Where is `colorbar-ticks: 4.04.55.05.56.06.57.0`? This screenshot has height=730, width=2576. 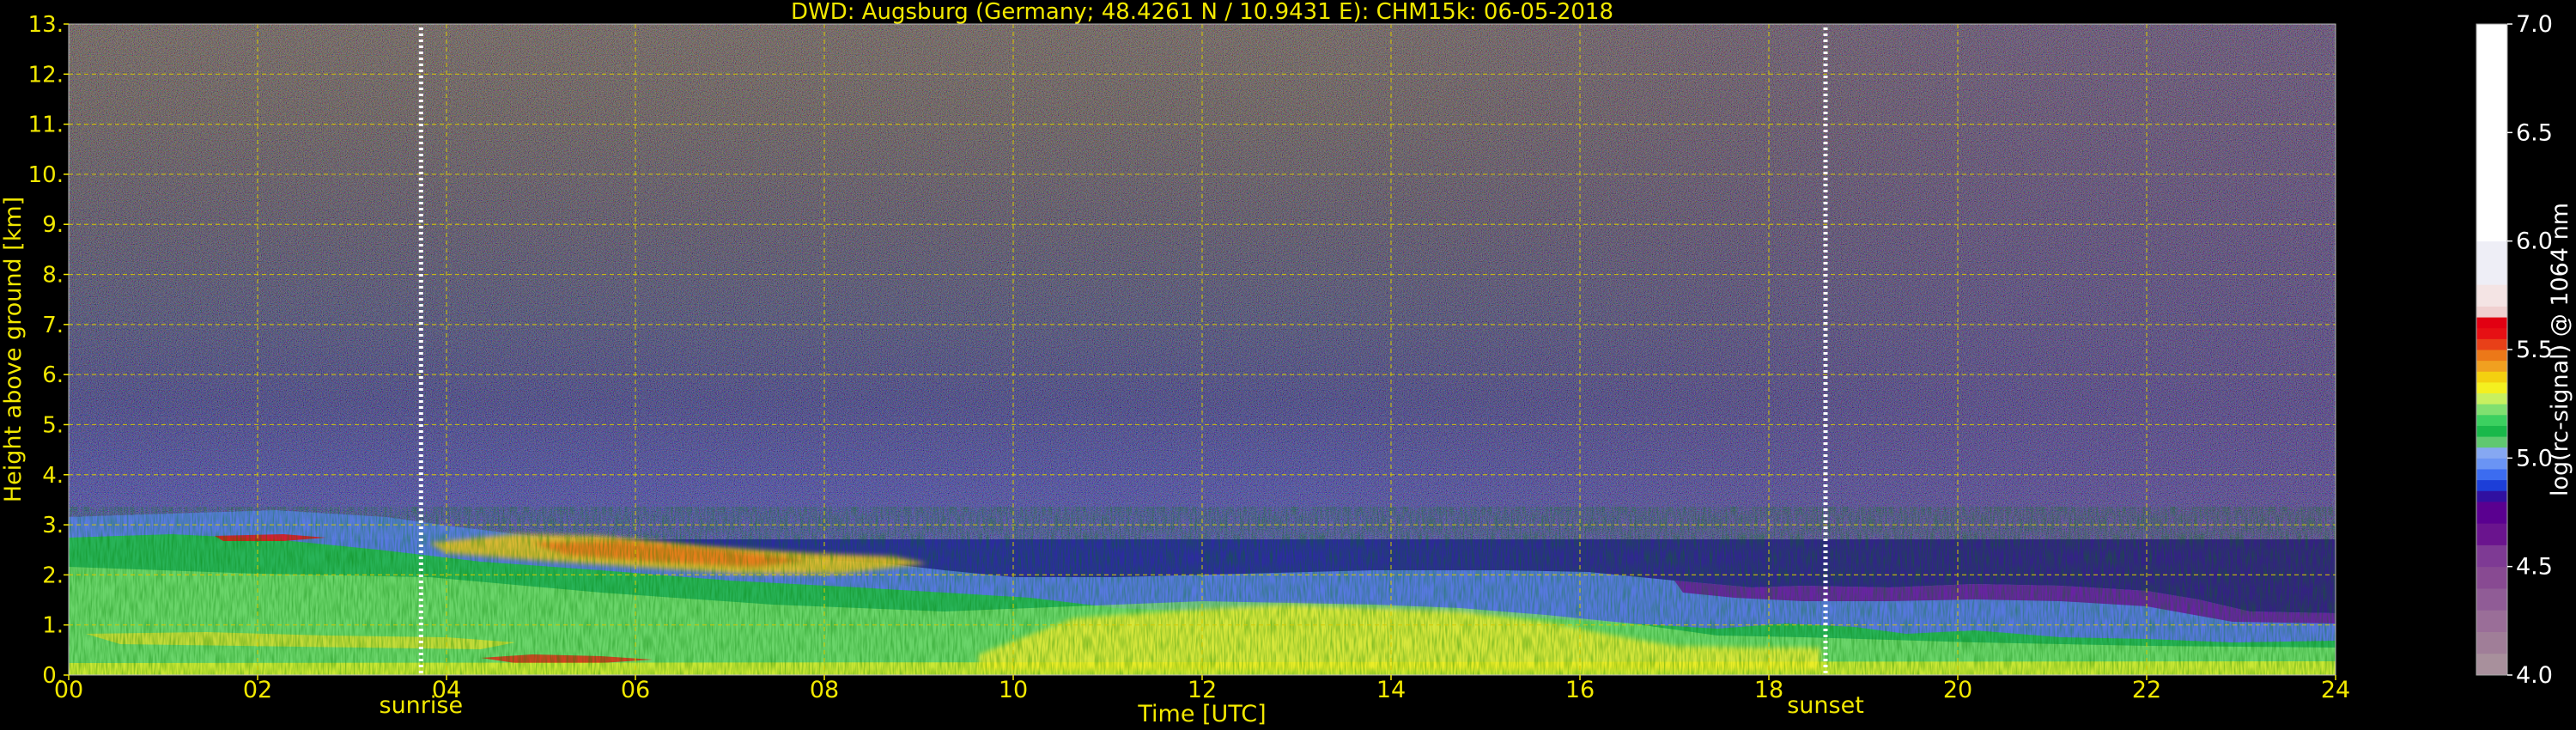 colorbar-ticks: 4.04.55.05.56.06.57.0 is located at coordinates (2530, 350).